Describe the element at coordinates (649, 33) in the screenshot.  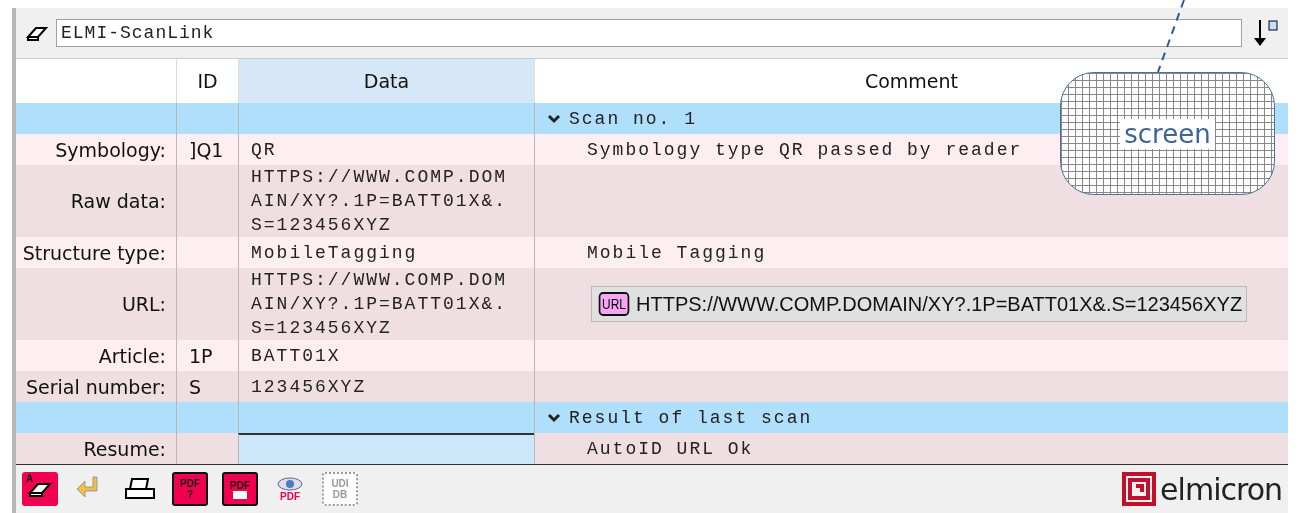
I see `title-field: ELMI-ScanLink` at that location.